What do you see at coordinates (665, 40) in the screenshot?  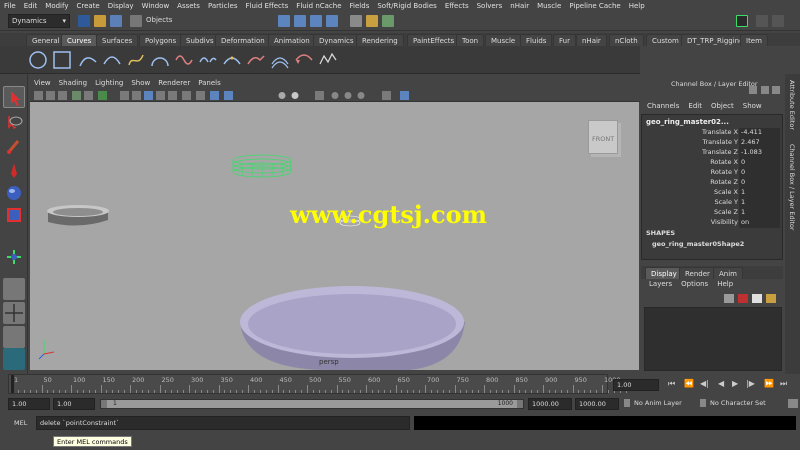 I see `shelf-tab-custom: Custom` at bounding box center [665, 40].